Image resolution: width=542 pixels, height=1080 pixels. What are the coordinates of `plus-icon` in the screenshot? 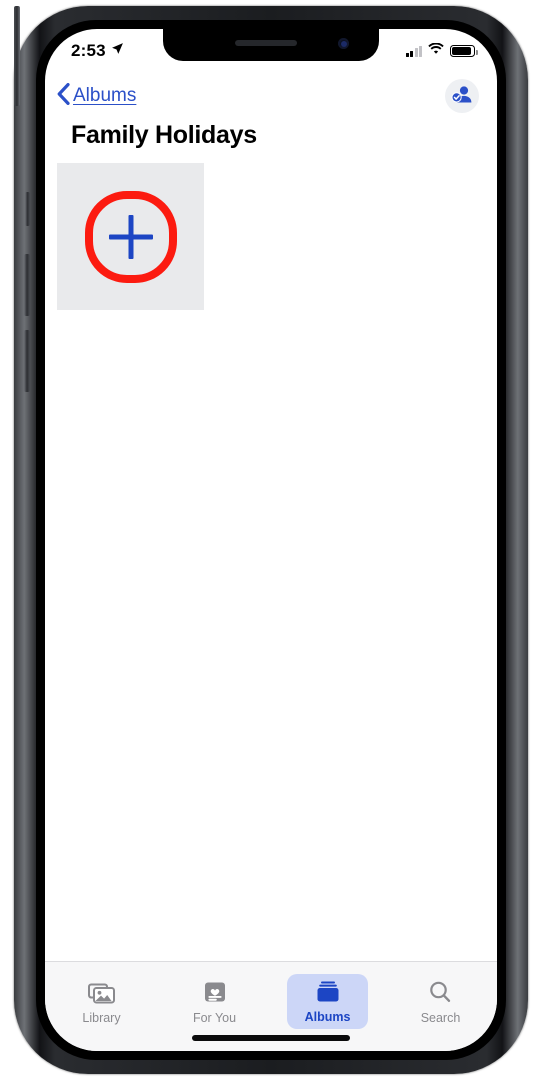 It's located at (131, 237).